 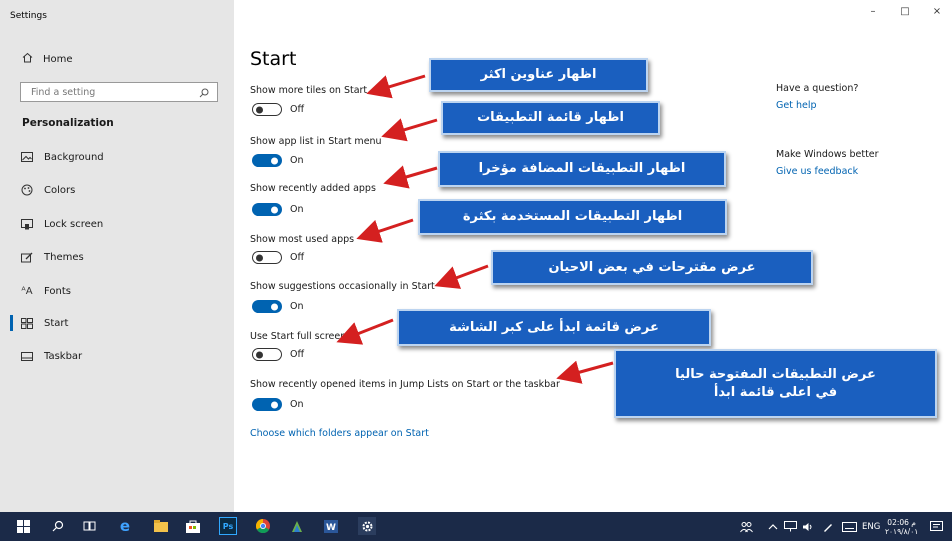 I want to click on clock: 02:06 م ٢٠١٩/٨/٠١, so click(x=901, y=526).